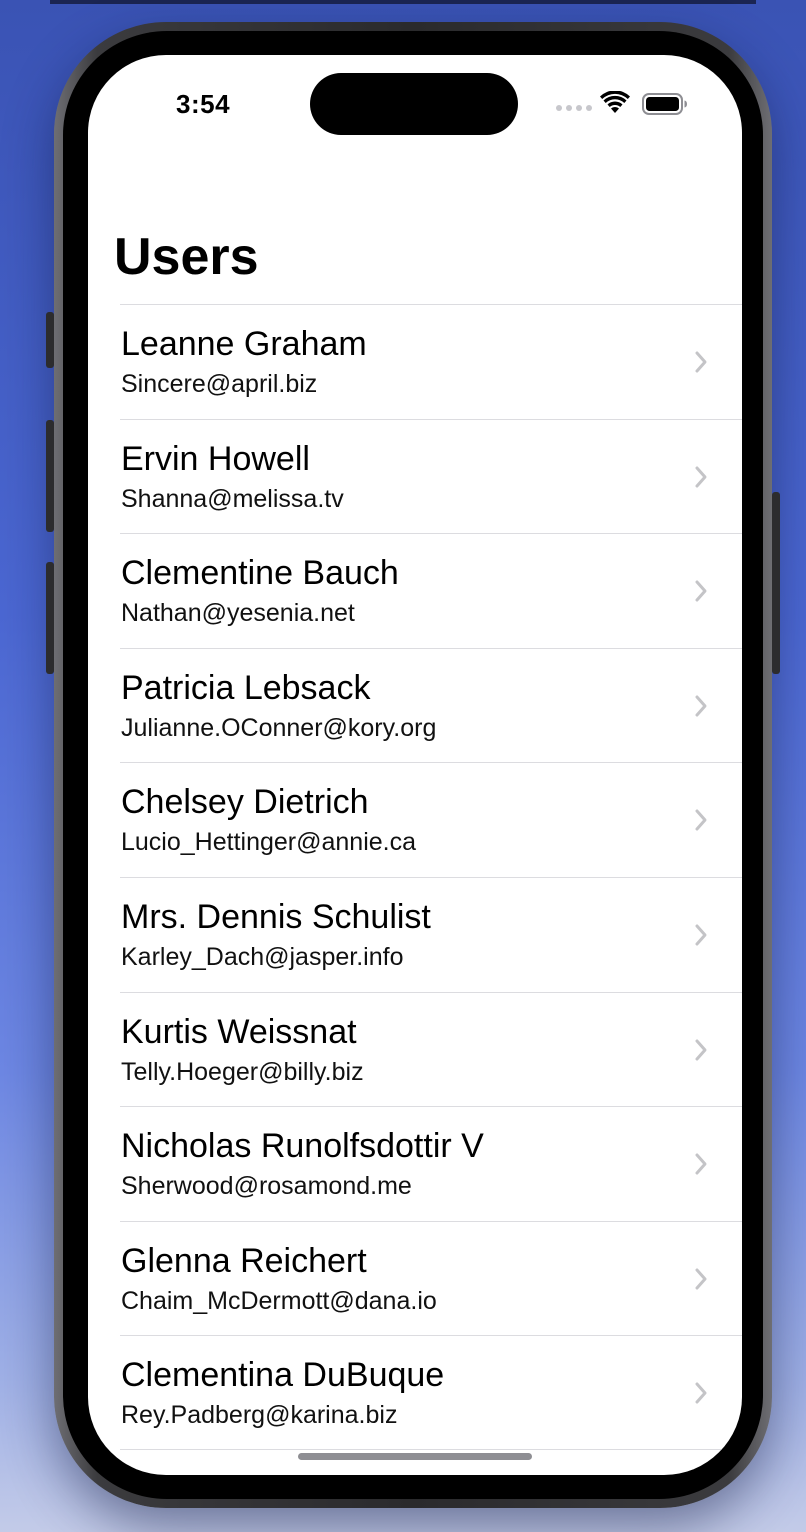 This screenshot has height=1532, width=806. What do you see at coordinates (259, 1415) in the screenshot?
I see `user-email: Rey.Padberg@karina.biz` at bounding box center [259, 1415].